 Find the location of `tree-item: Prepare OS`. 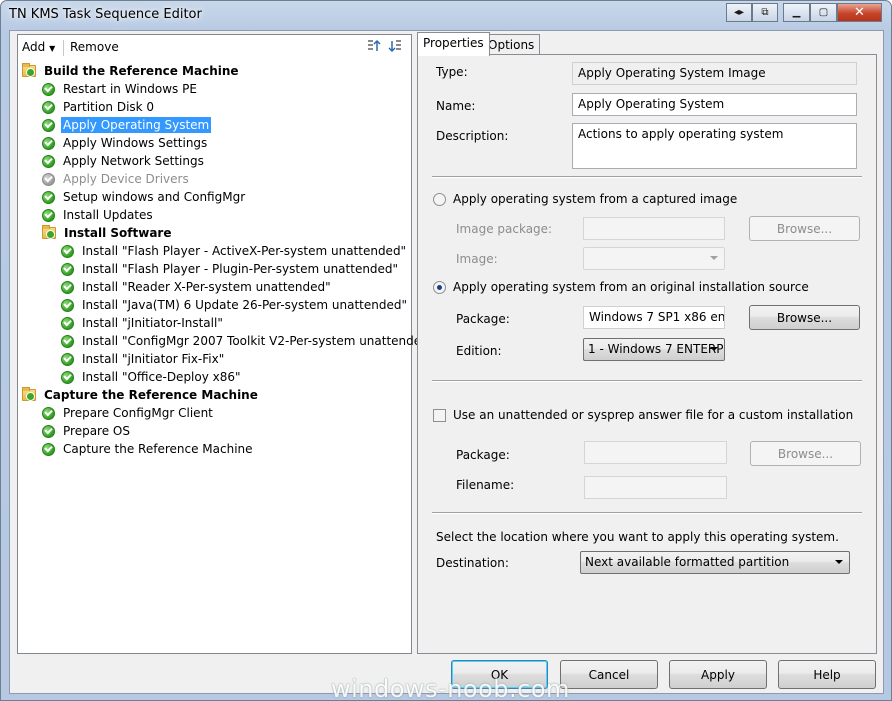

tree-item: Prepare OS is located at coordinates (87, 431).